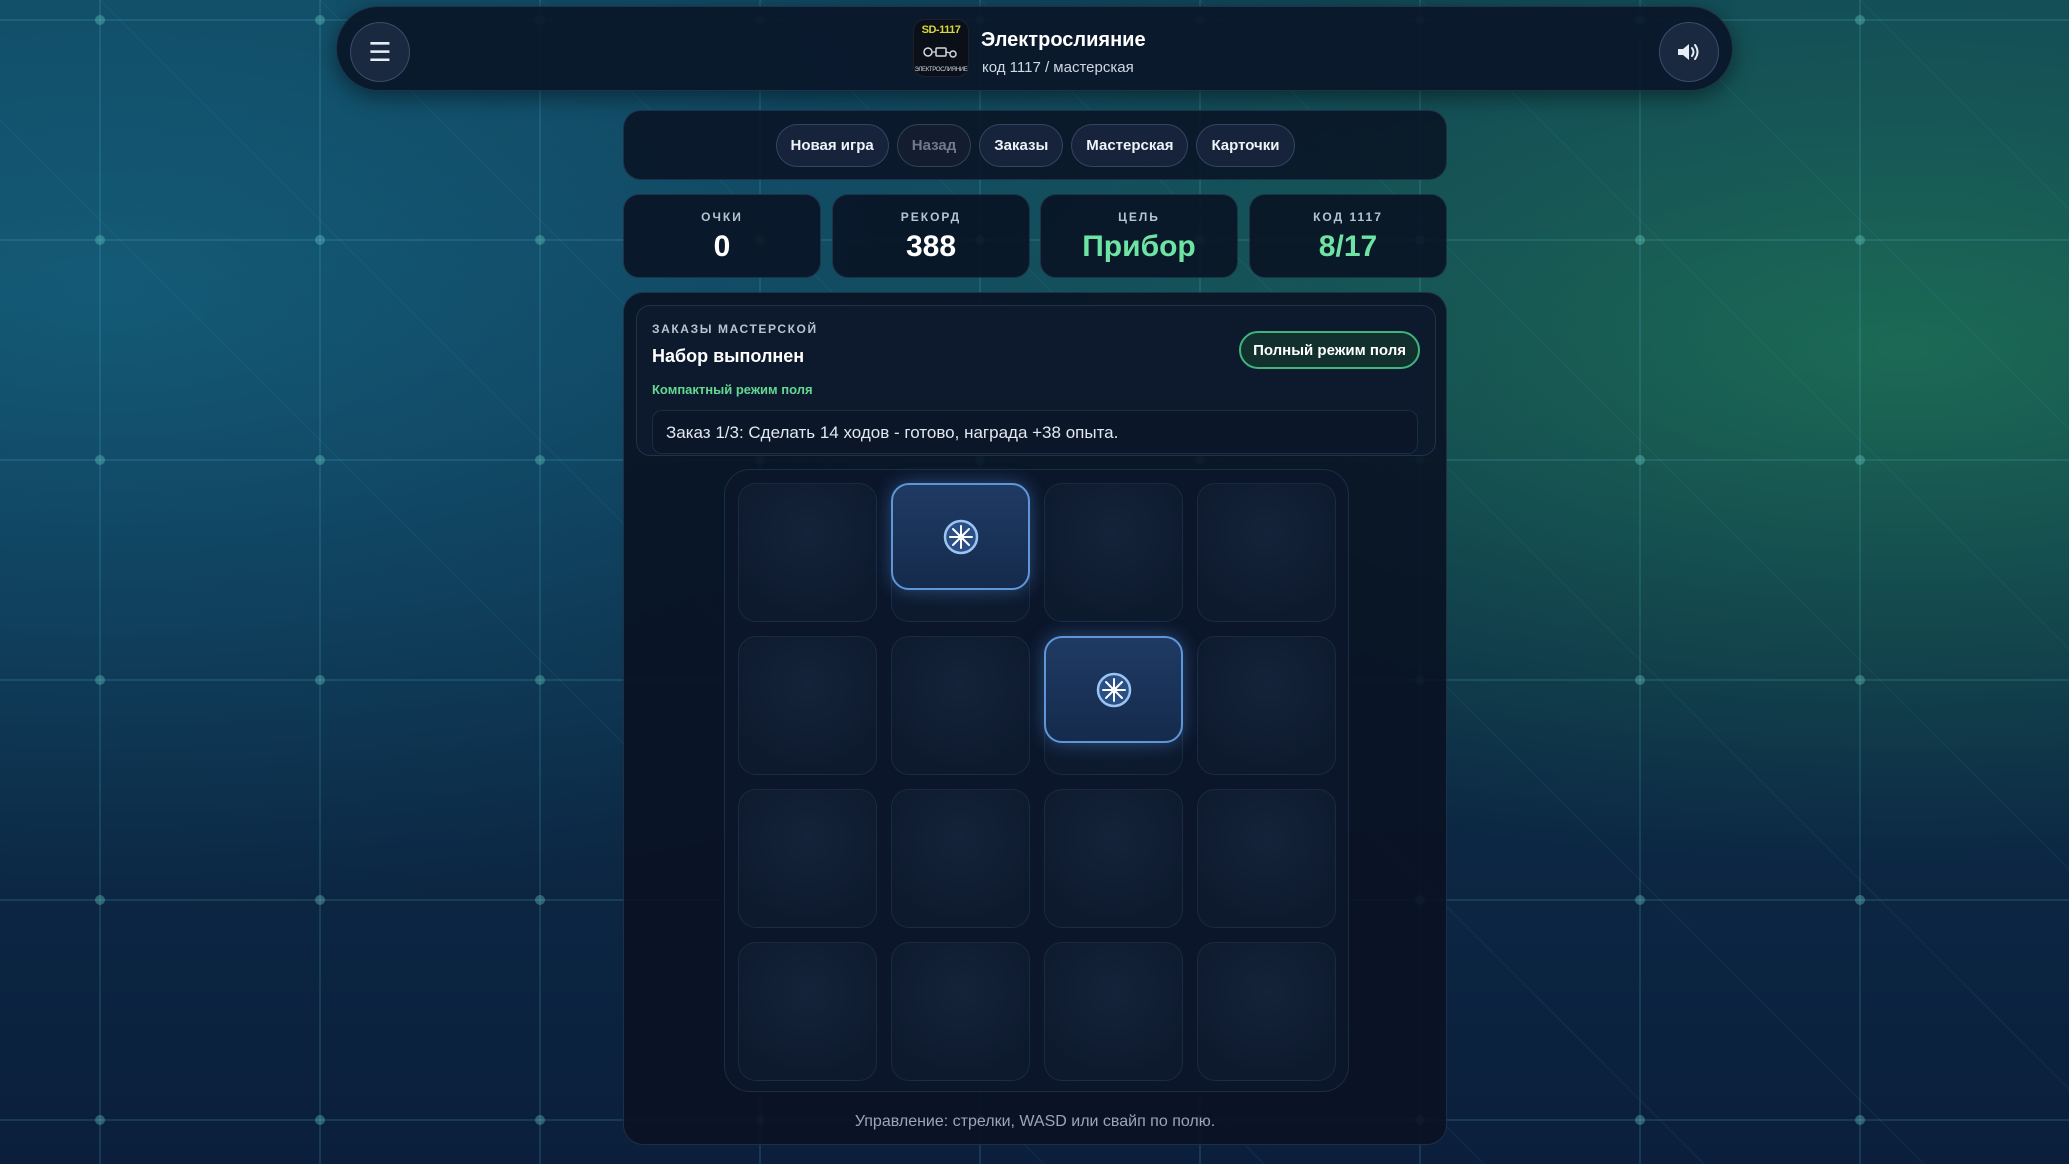 Image resolution: width=2069 pixels, height=1164 pixels. Describe the element at coordinates (934, 145) in the screenshot. I see `back-button: Назад` at that location.